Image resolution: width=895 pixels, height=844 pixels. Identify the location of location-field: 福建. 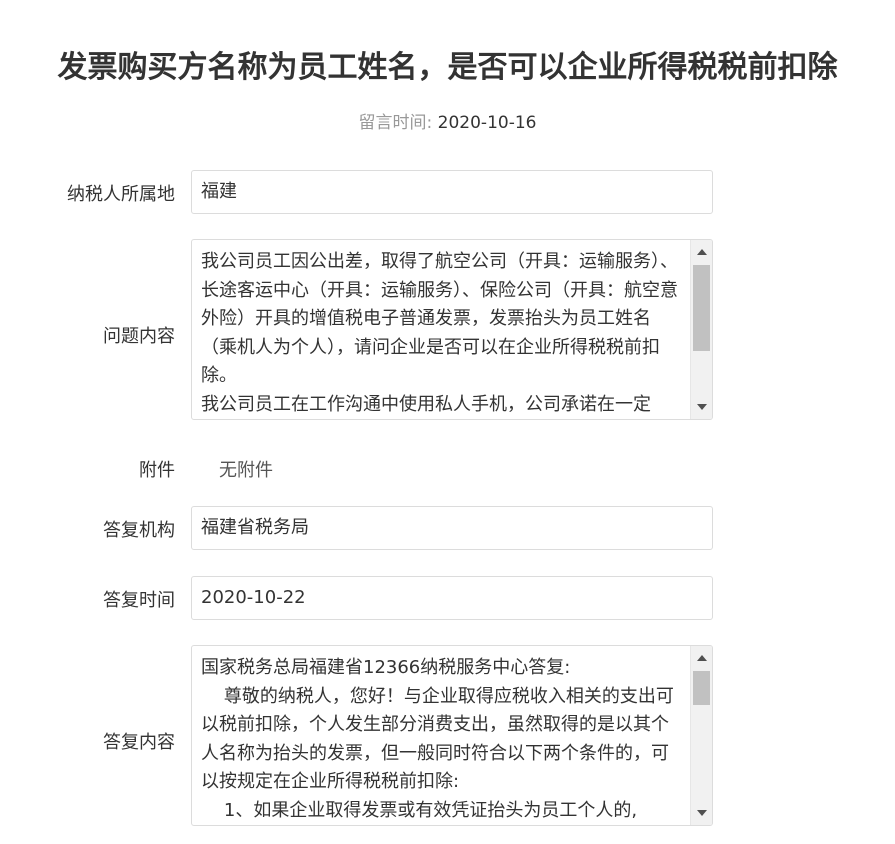
(452, 192).